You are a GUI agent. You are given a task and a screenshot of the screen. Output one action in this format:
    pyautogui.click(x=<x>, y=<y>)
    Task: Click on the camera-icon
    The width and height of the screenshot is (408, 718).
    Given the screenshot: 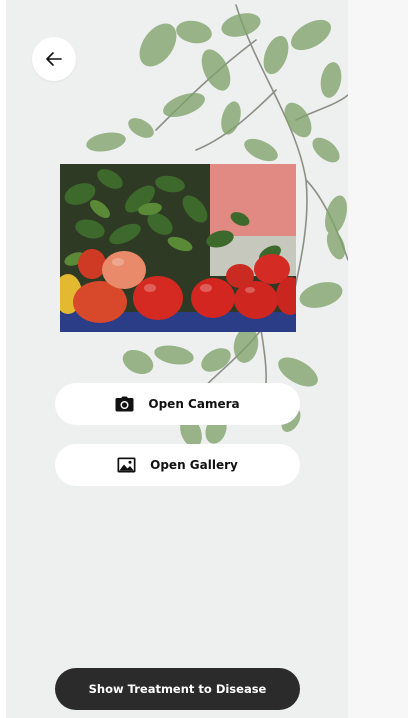 What is the action you would take?
    pyautogui.click(x=124, y=404)
    